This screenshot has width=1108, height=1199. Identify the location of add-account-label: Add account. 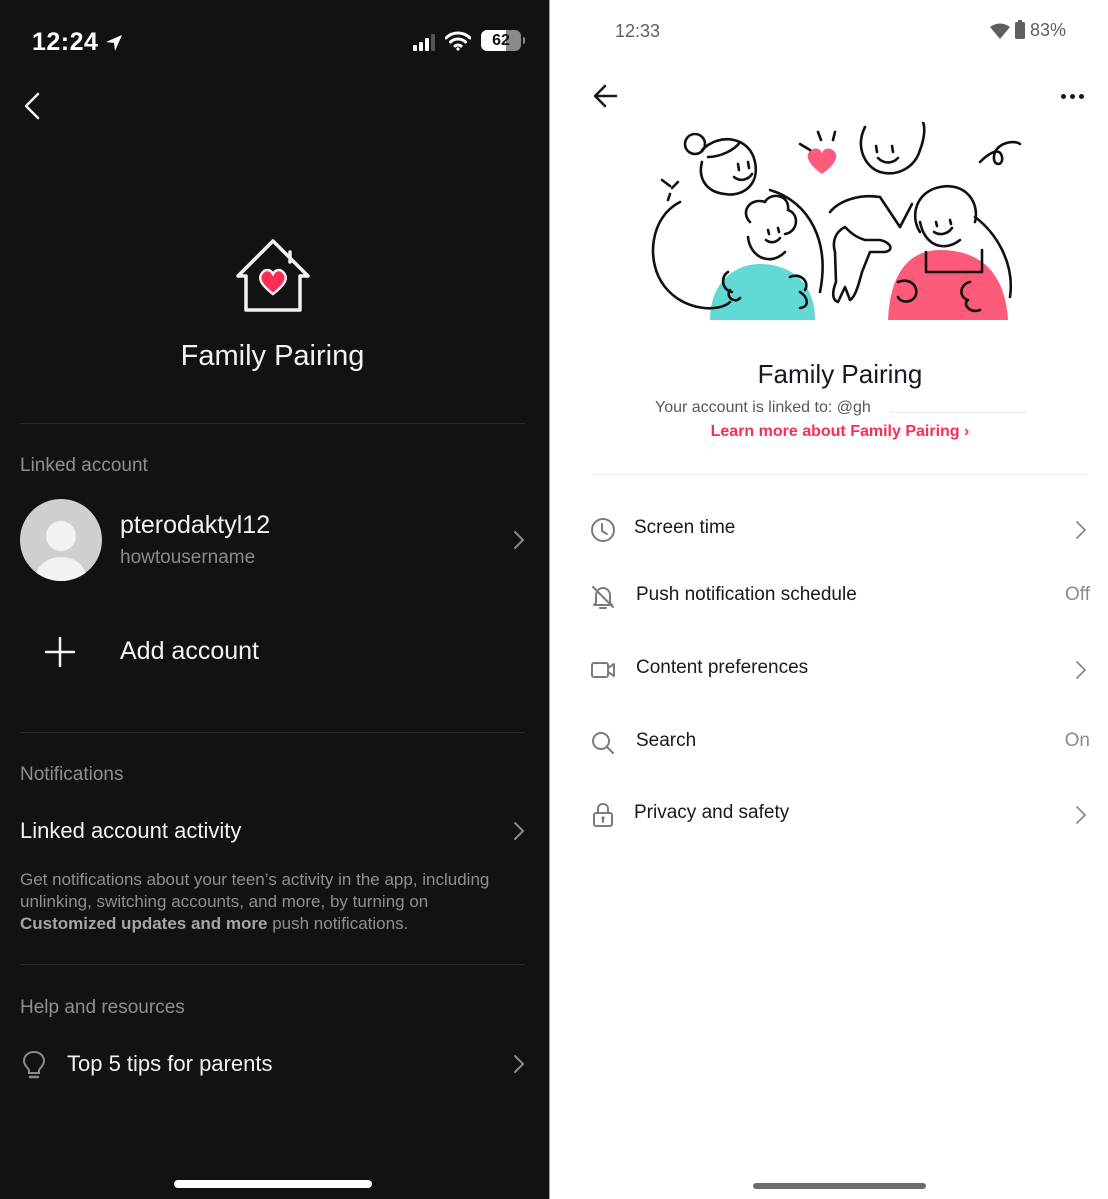
(189, 651).